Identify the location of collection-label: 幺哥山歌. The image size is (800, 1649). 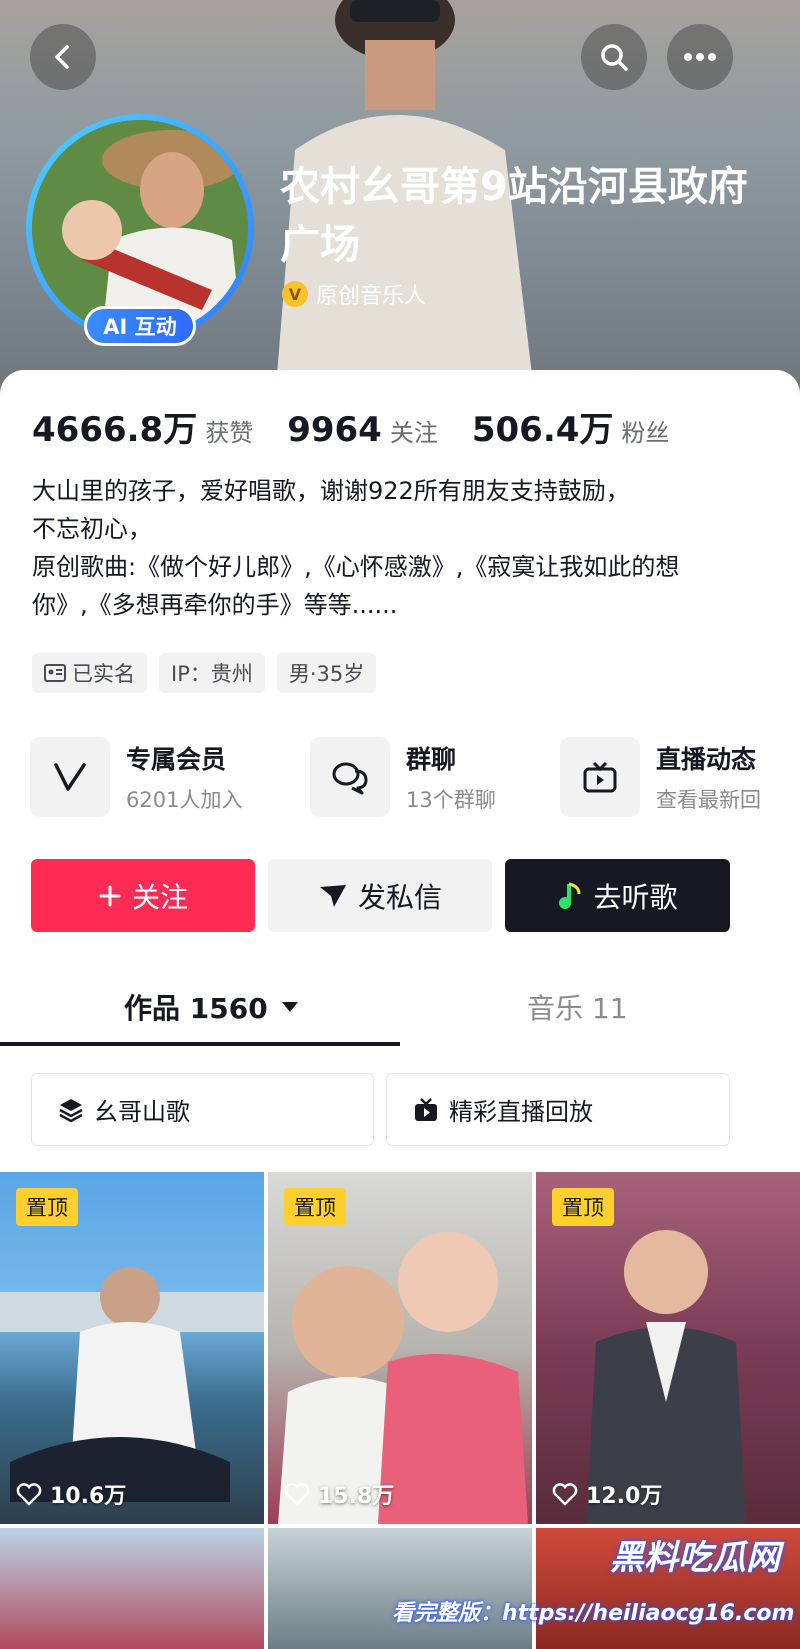
(142, 1112).